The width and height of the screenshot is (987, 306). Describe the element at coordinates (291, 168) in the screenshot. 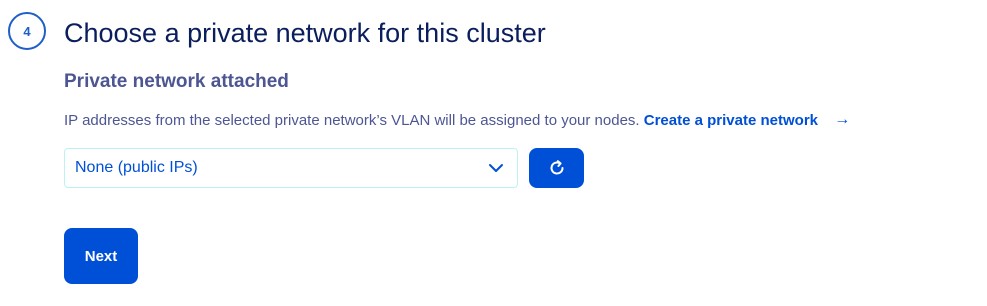

I see `private-network-select: None (public IPs)` at that location.